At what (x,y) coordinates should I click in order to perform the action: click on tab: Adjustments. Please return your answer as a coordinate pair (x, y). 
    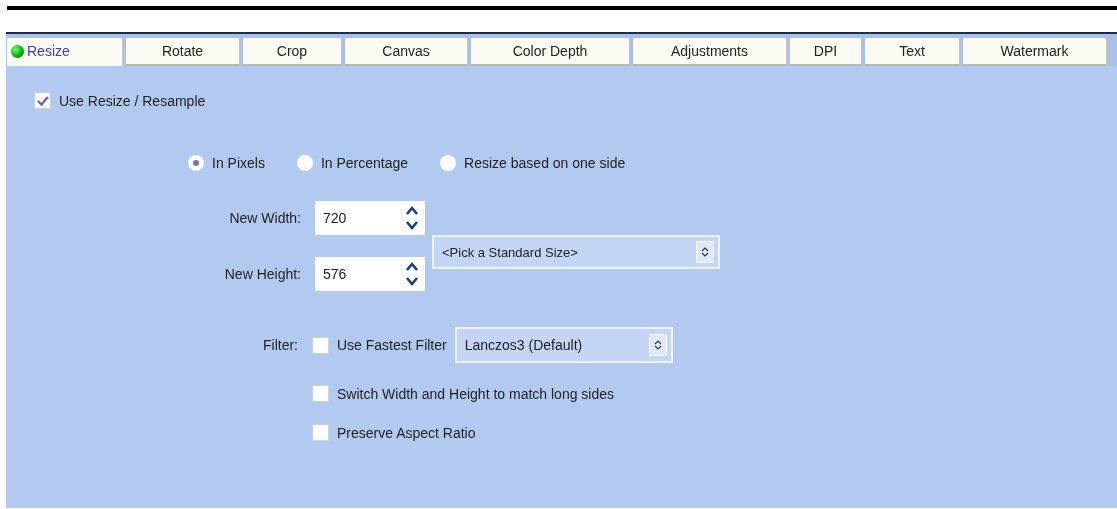
    Looking at the image, I should click on (710, 52).